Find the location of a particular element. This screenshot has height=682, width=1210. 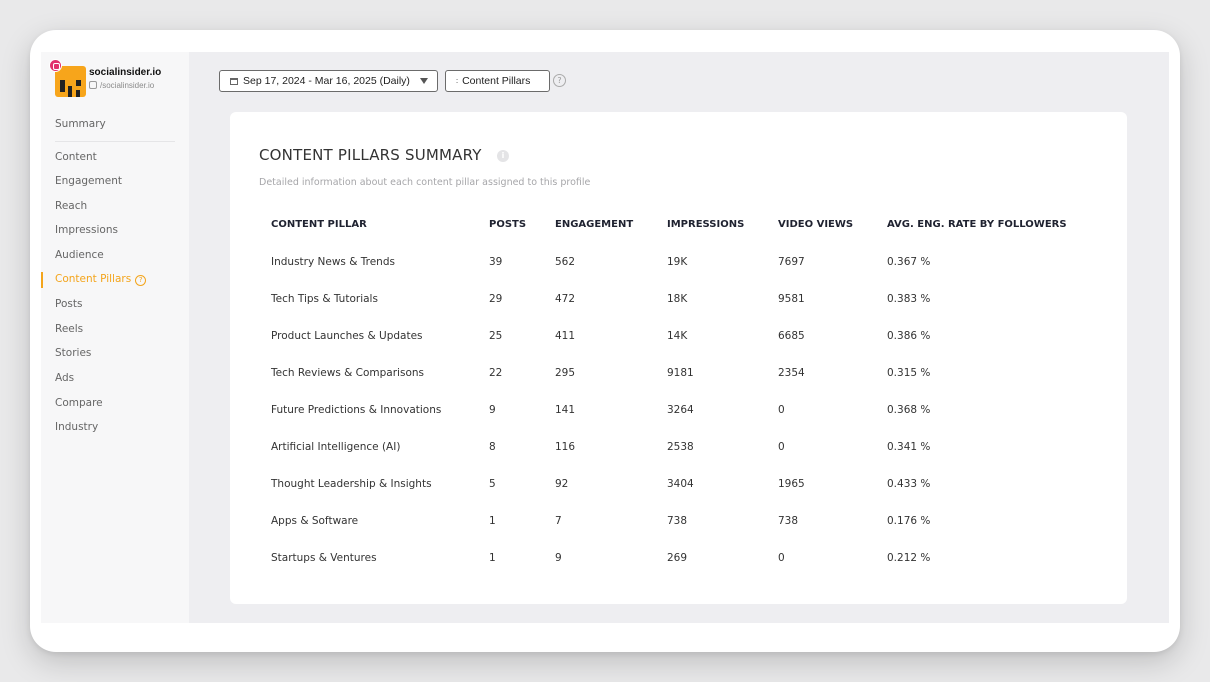

instagram-icon is located at coordinates (55, 65).